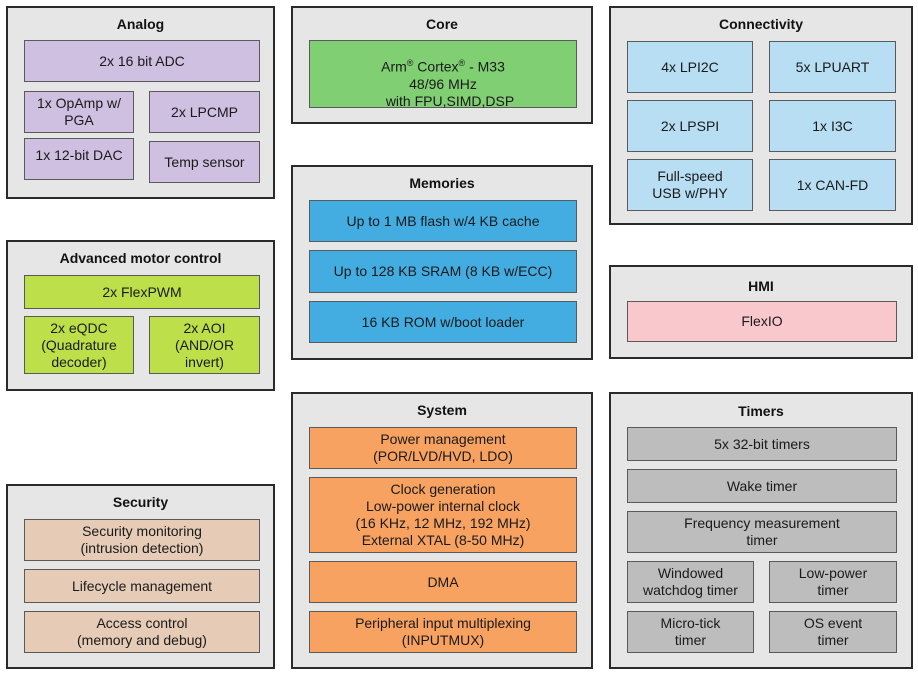  What do you see at coordinates (832, 67) in the screenshot?
I see `lpuart-block: 5x LPUART` at bounding box center [832, 67].